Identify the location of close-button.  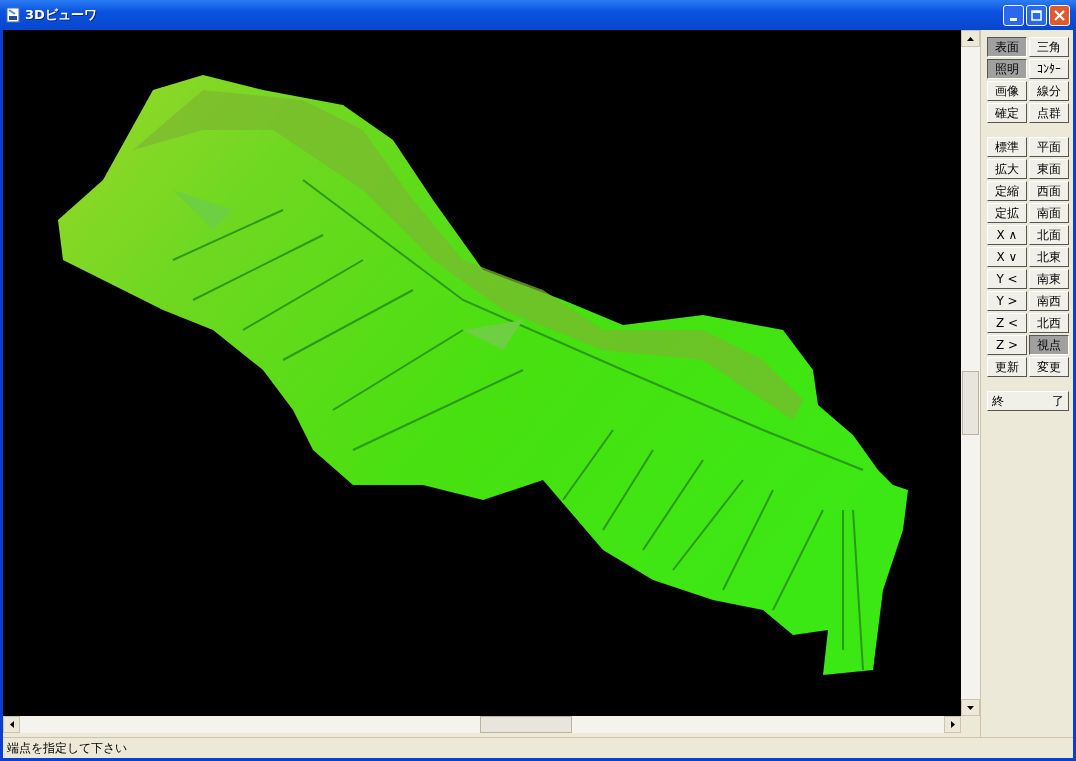
(1059, 15).